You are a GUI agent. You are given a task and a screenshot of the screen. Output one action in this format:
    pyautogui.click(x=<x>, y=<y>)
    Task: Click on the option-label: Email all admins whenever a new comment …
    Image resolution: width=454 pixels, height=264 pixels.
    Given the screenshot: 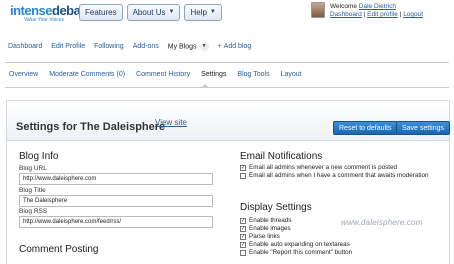 What is the action you would take?
    pyautogui.click(x=323, y=167)
    